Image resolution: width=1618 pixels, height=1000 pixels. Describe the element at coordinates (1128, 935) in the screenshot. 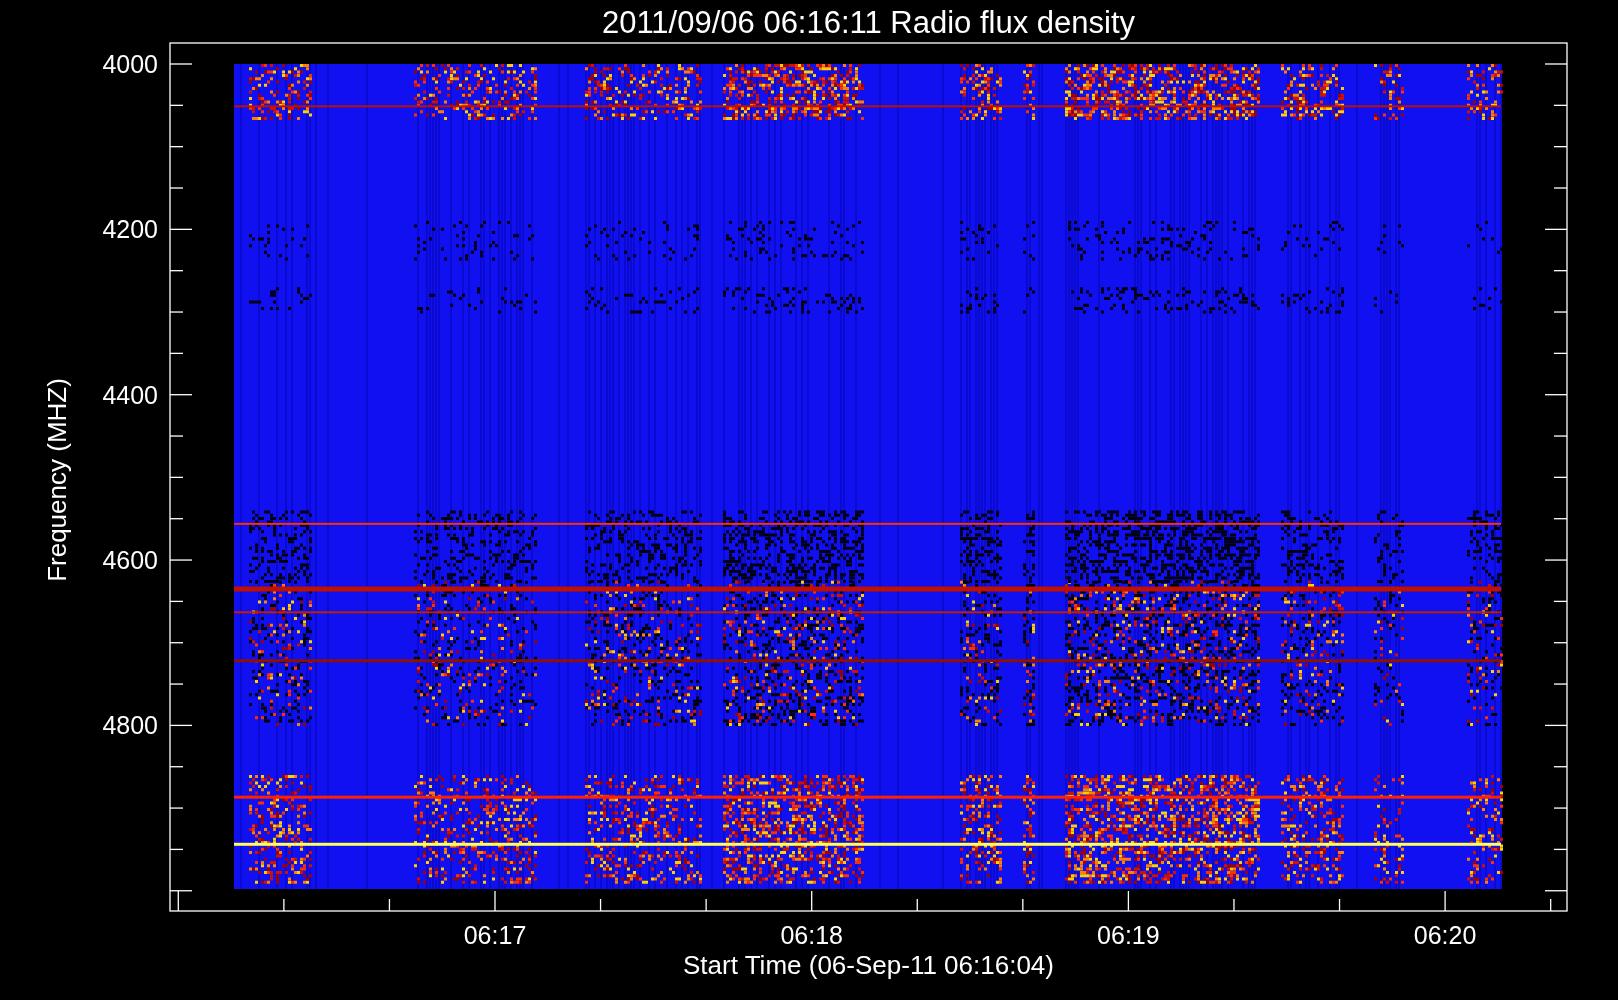

I see `axis-tick-label: 06:19` at that location.